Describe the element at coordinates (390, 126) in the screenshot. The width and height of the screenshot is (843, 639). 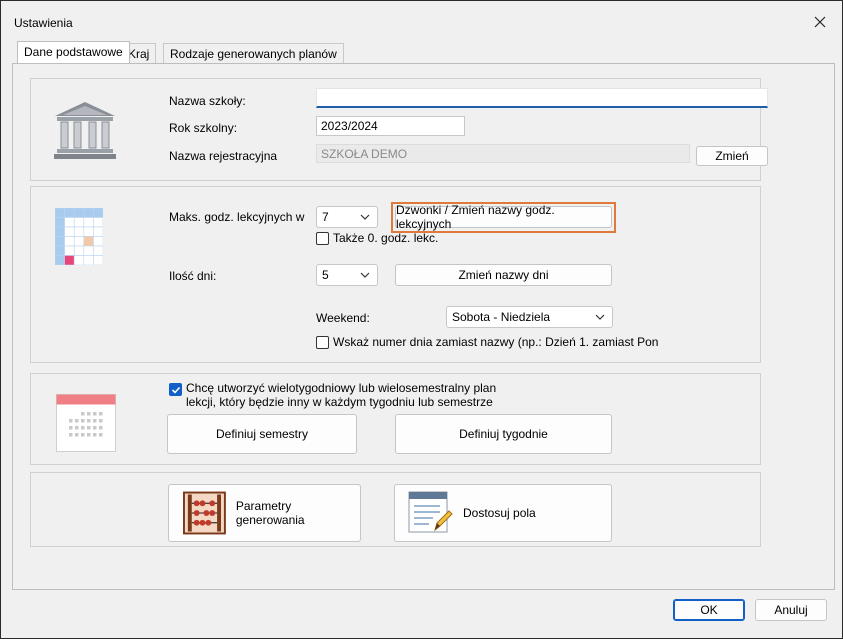
I see `school-year-input` at that location.